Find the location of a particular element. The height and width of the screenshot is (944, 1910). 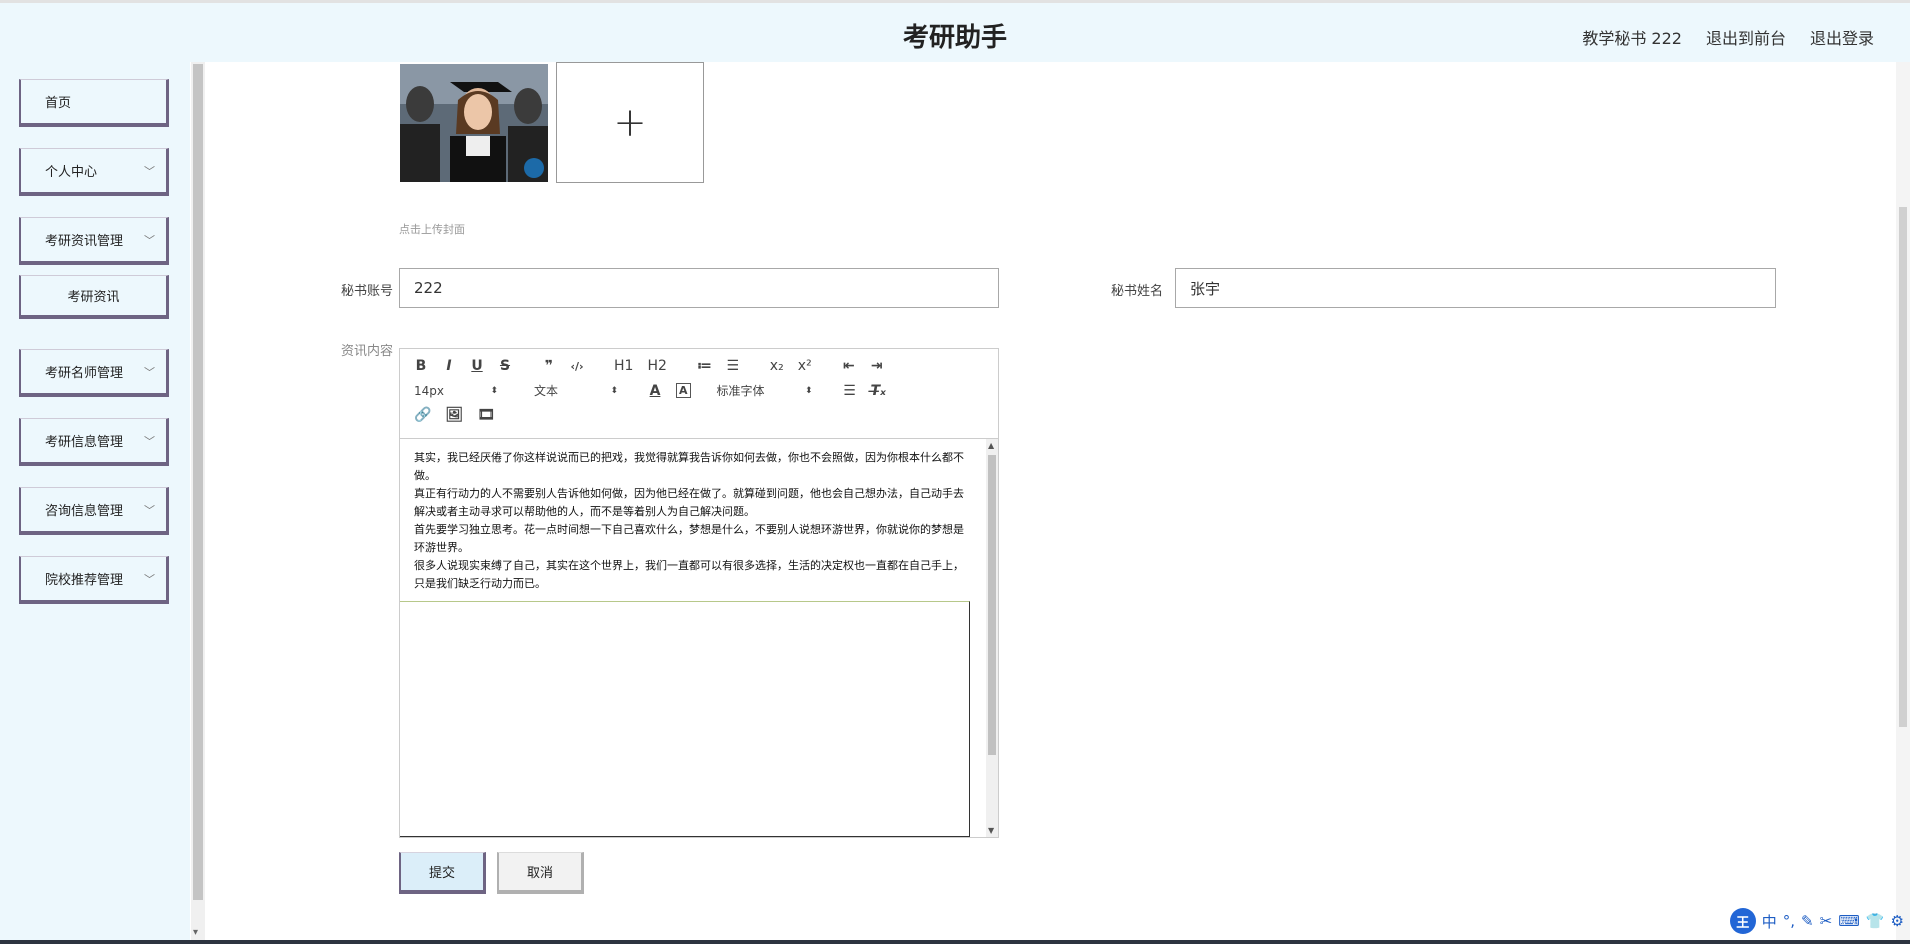

sidebar-item-label: 考研资讯管理 is located at coordinates (84, 241).